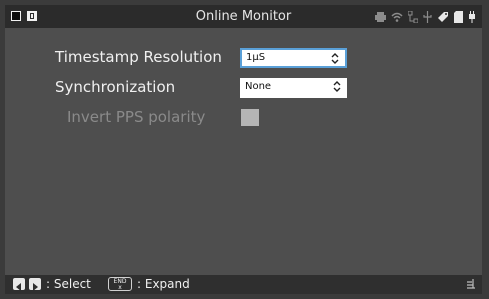 The height and width of the screenshot is (299, 489). I want to click on network-icon, so click(413, 16).